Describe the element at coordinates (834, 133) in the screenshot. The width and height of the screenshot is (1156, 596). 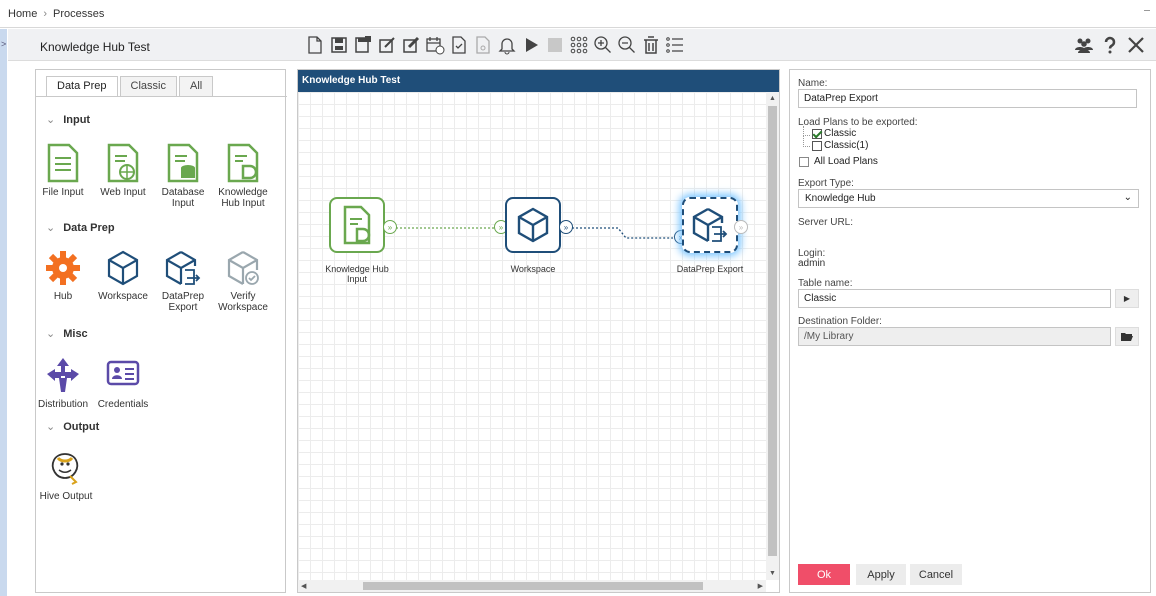
I see `load-plan-classic: Classic` at that location.